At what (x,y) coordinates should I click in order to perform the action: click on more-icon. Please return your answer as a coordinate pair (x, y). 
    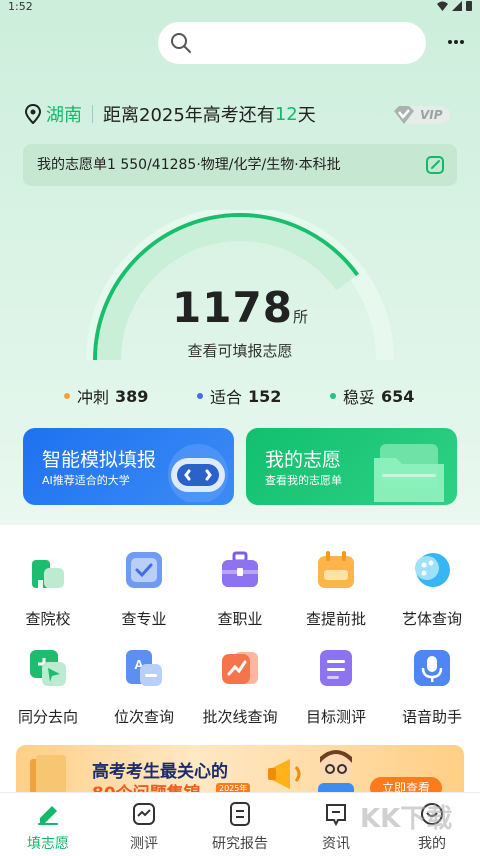
    Looking at the image, I should click on (456, 42).